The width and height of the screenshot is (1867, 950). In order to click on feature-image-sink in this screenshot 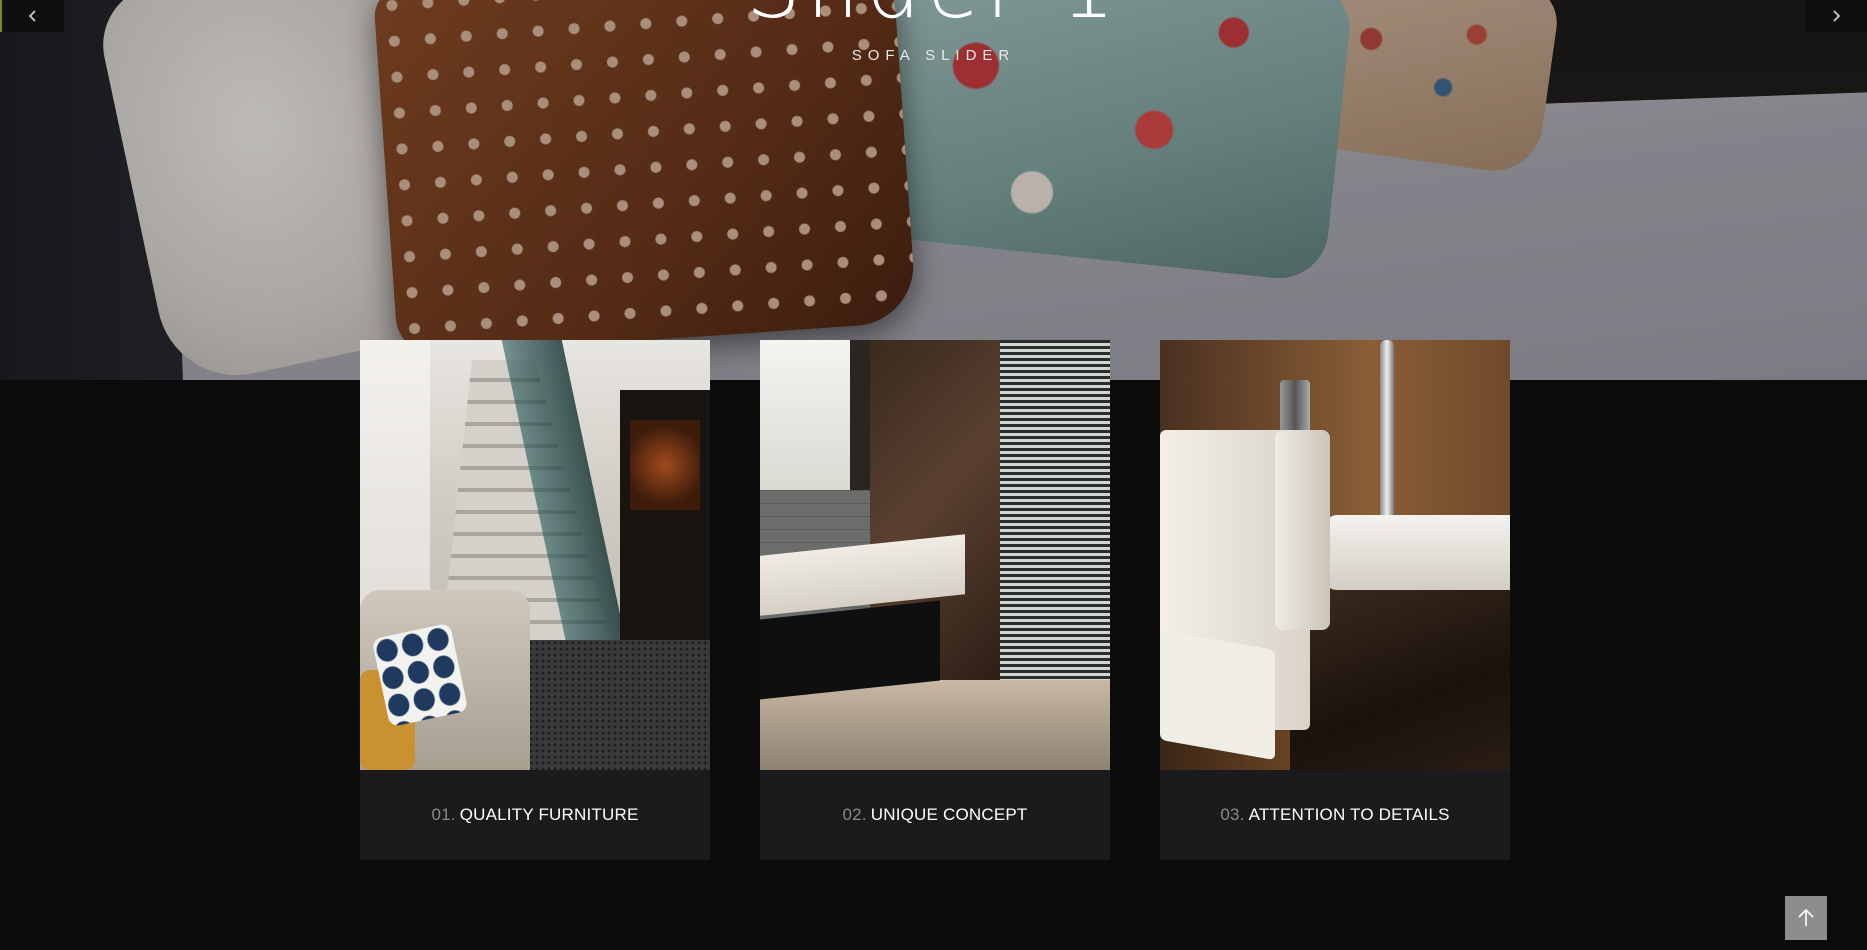, I will do `click(1335, 555)`.